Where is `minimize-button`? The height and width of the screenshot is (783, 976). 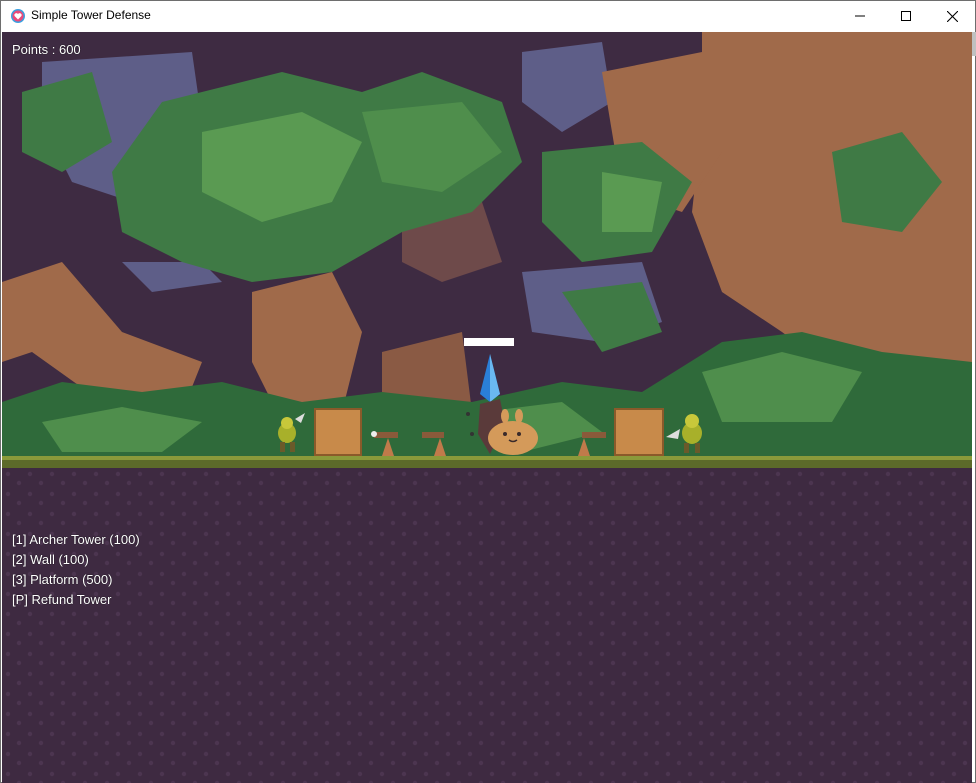 minimize-button is located at coordinates (860, 16).